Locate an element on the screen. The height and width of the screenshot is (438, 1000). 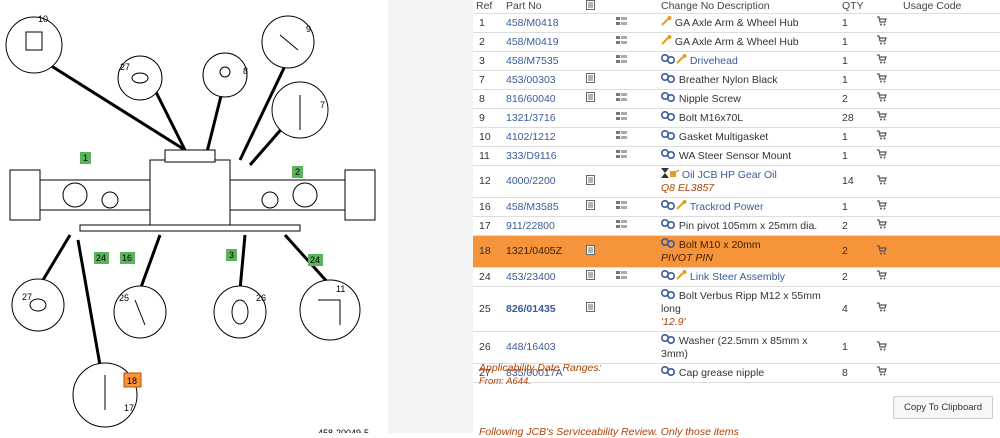
part-number-link: 458/M3585 is located at coordinates (532, 207).